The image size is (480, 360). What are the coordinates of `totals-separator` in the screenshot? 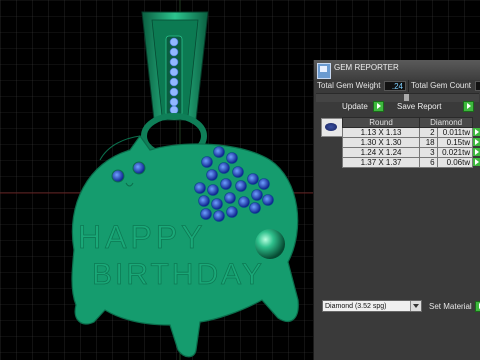 It's located at (408, 86).